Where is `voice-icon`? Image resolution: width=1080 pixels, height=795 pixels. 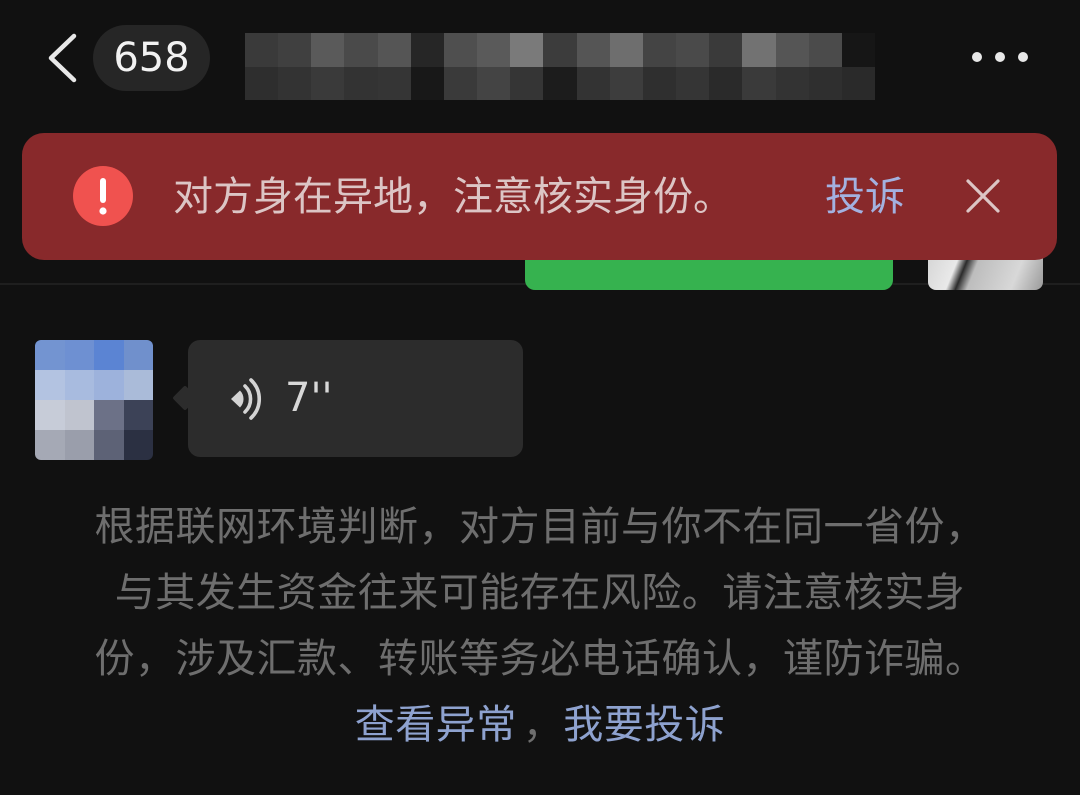
voice-icon is located at coordinates (246, 399).